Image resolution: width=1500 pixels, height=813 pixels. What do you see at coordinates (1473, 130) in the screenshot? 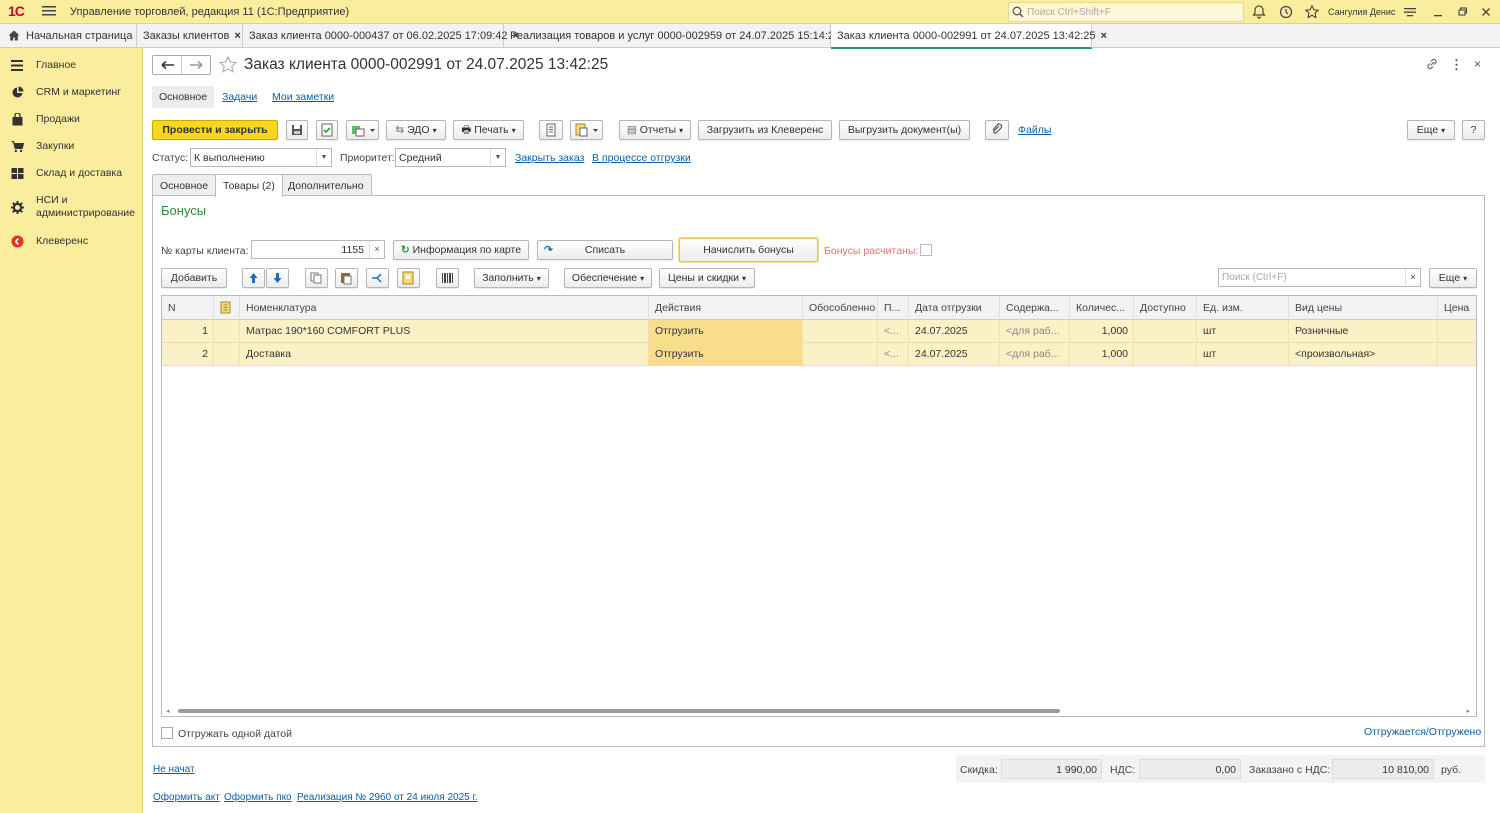
I see `help-button: ?` at bounding box center [1473, 130].